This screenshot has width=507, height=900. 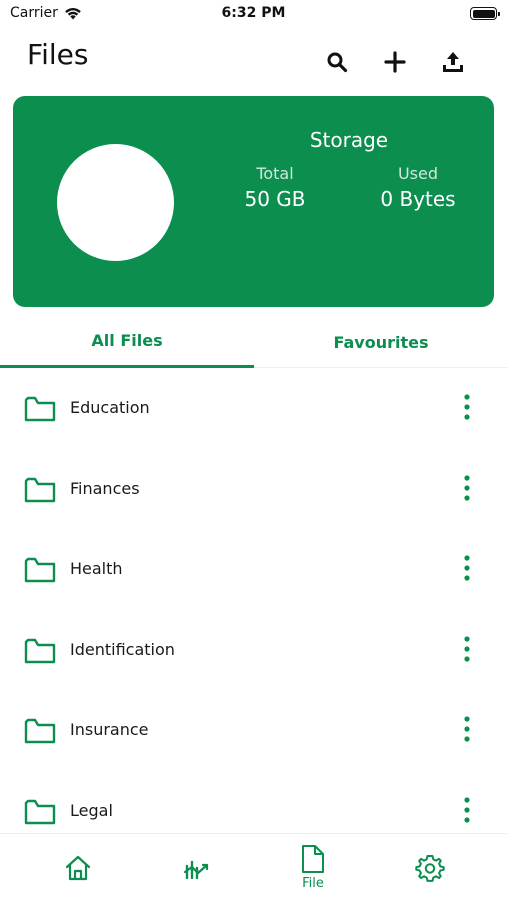 I want to click on upload-icon, so click(x=453, y=62).